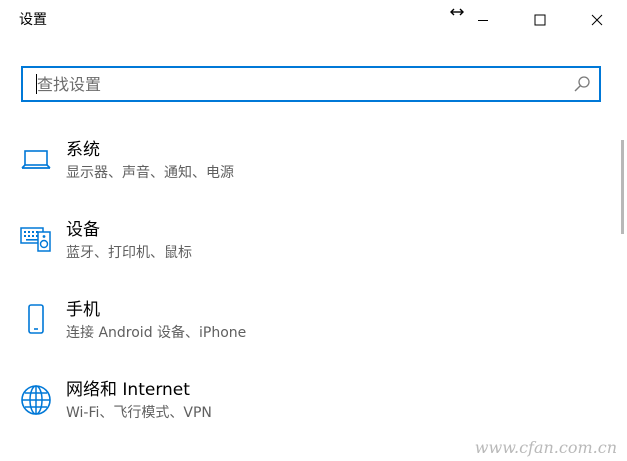 The height and width of the screenshot is (461, 627). Describe the element at coordinates (300, 408) in the screenshot. I see `settings-item-network: 网络和 Internet Wi-Fi、飞行模式、VPN` at that location.